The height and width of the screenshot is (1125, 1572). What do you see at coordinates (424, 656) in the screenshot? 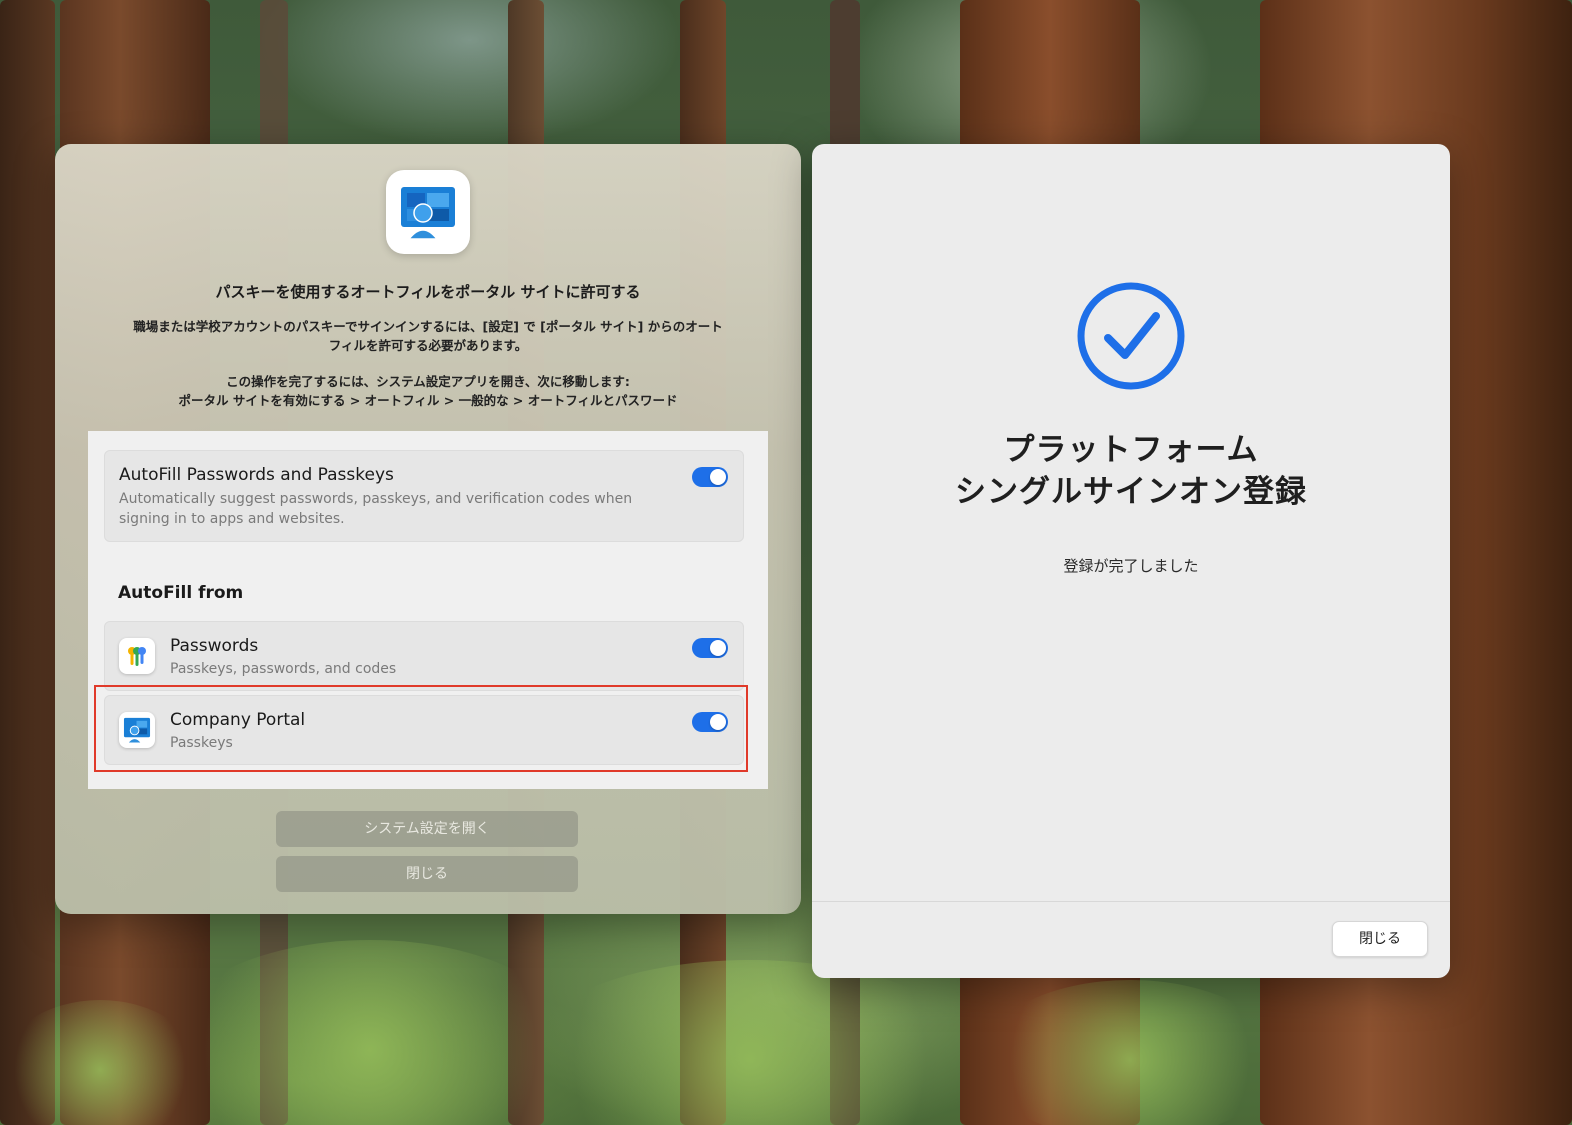
I see `provider-row-passwords: Passwords Passkeys, passwords, and codes` at bounding box center [424, 656].